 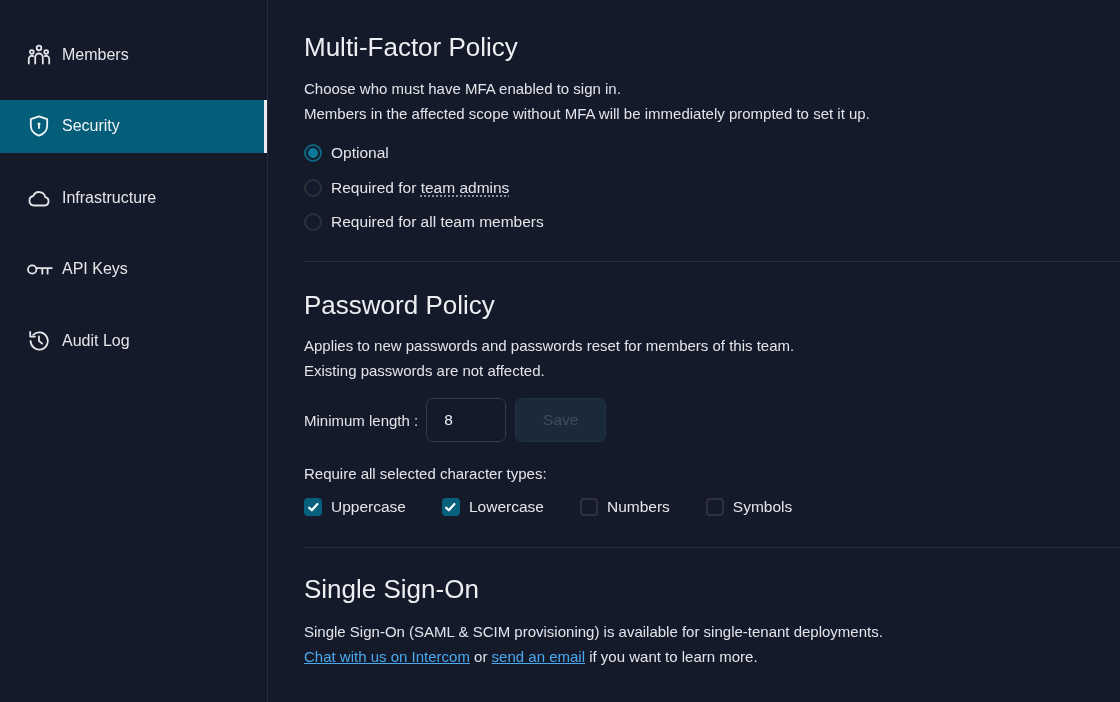 I want to click on field-label: Minimum length :, so click(x=361, y=420).